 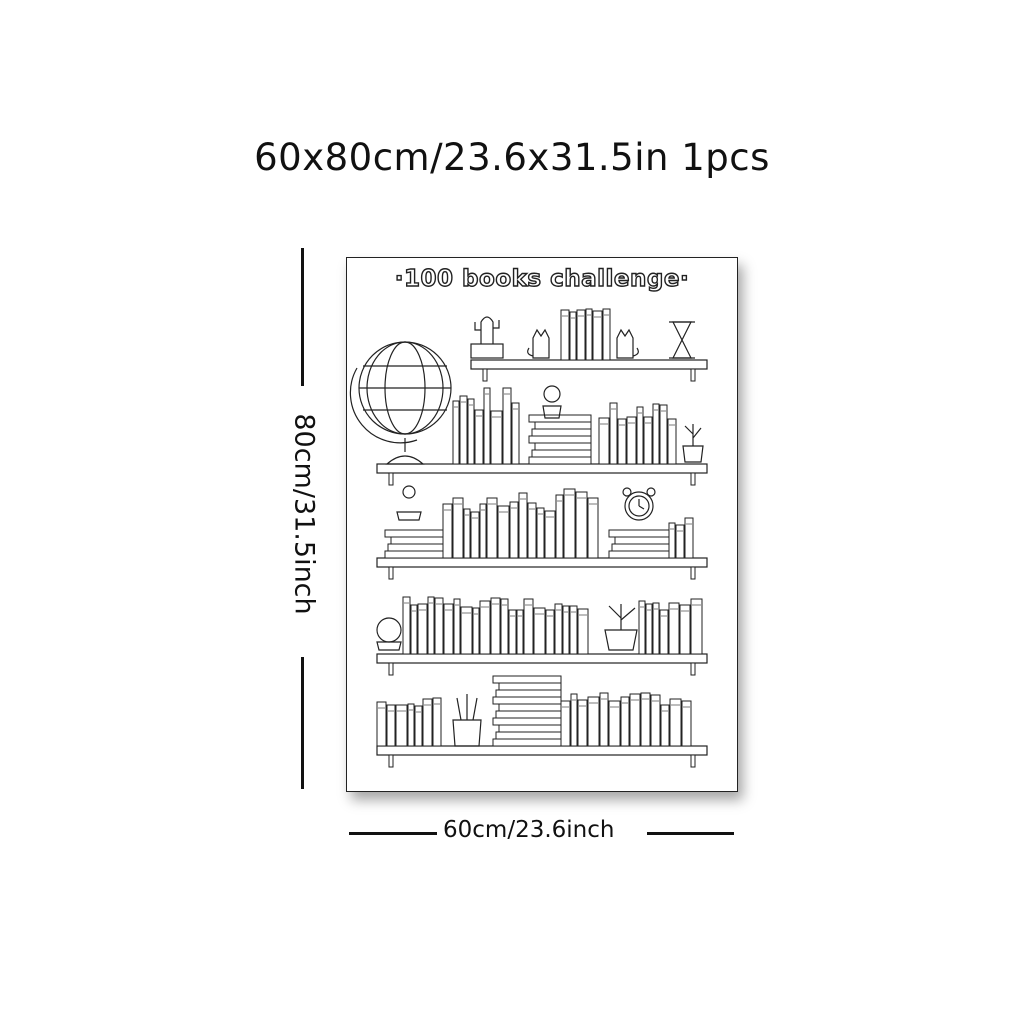 I want to click on cat-bookend-right-icon, so click(x=627, y=343).